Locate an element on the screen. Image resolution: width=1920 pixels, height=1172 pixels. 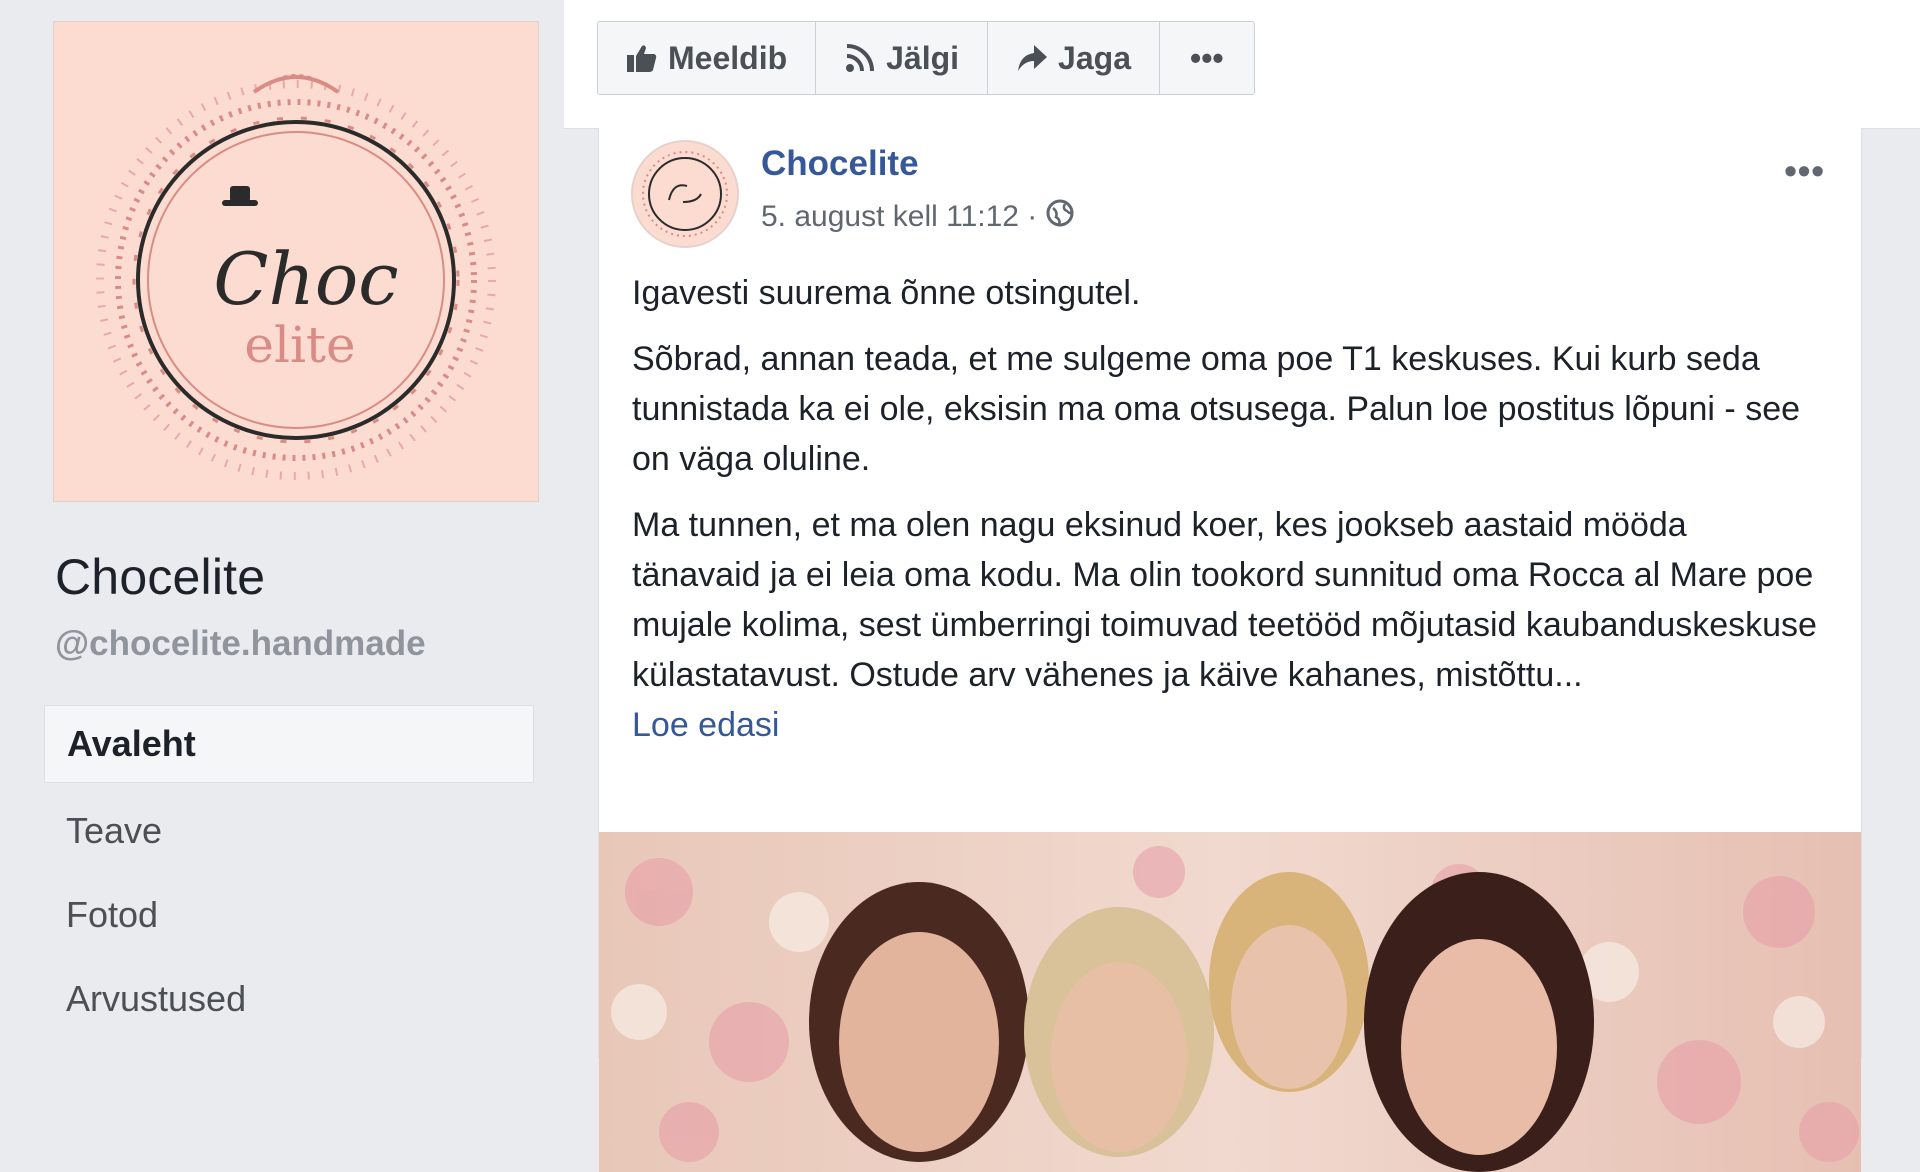
logo-text-choc: Choc is located at coordinates (305, 279).